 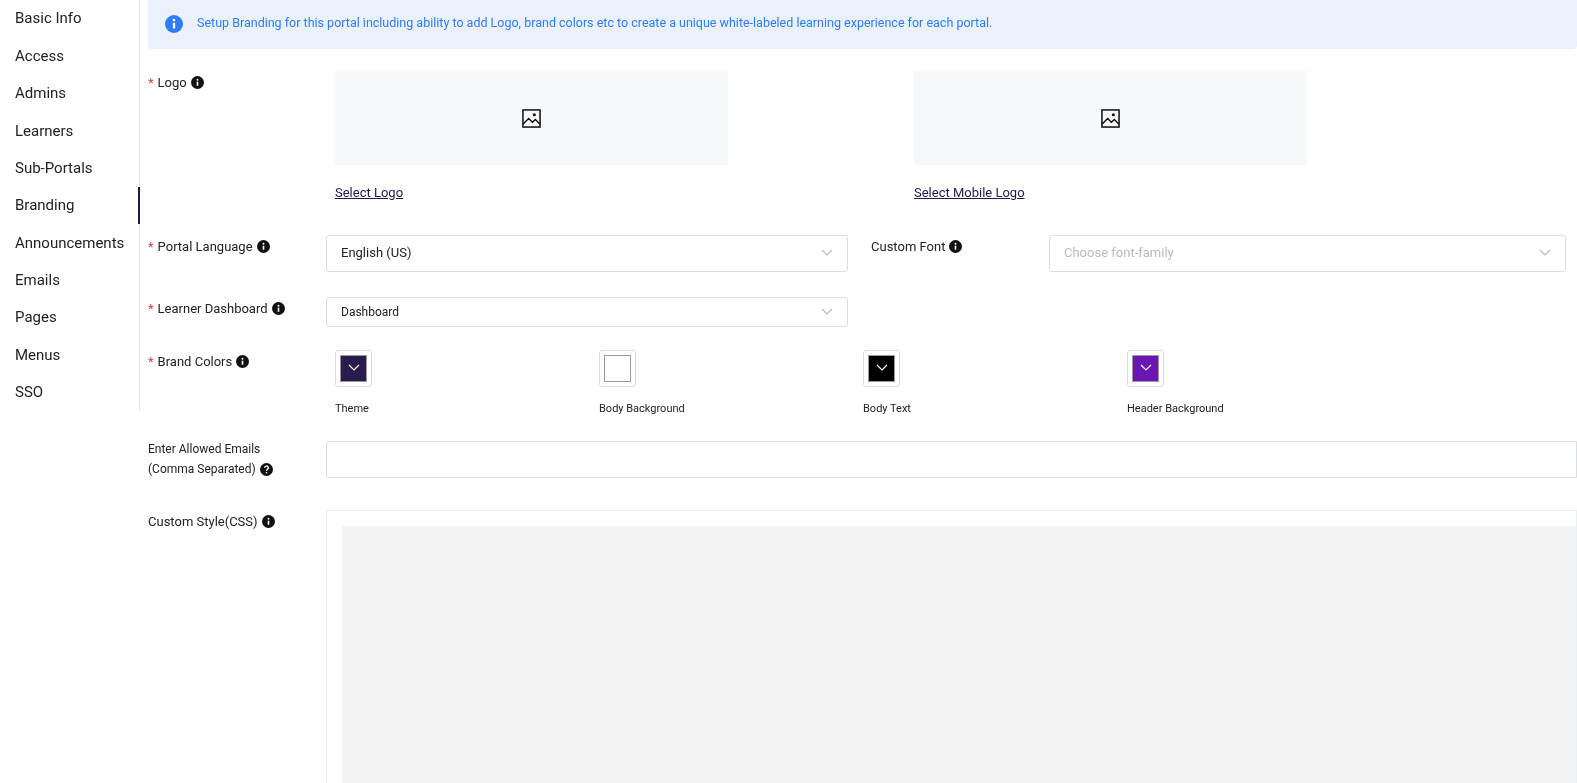 I want to click on sidebar-item: Sub-Portals, so click(x=69, y=168).